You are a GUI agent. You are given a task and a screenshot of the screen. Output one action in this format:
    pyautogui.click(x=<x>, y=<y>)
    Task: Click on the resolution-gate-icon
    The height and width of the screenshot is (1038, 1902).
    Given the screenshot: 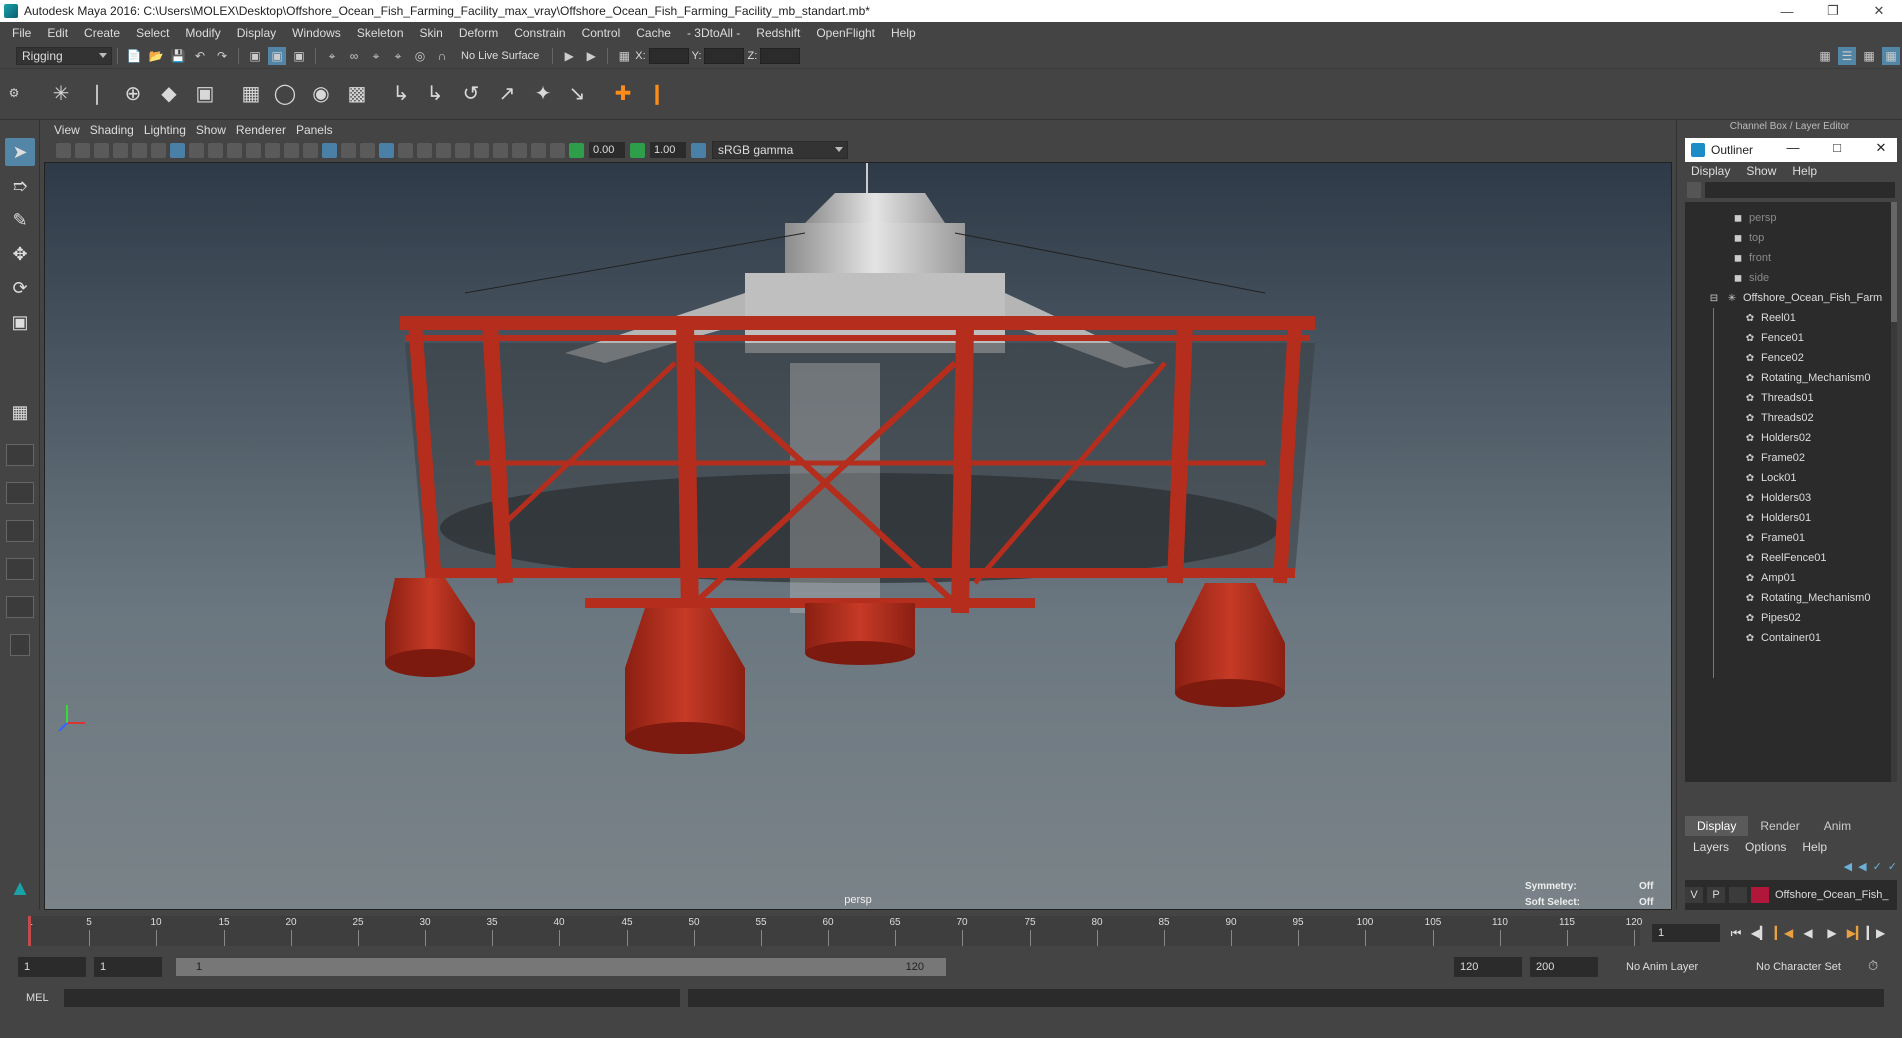 What is the action you would take?
    pyautogui.click(x=215, y=150)
    